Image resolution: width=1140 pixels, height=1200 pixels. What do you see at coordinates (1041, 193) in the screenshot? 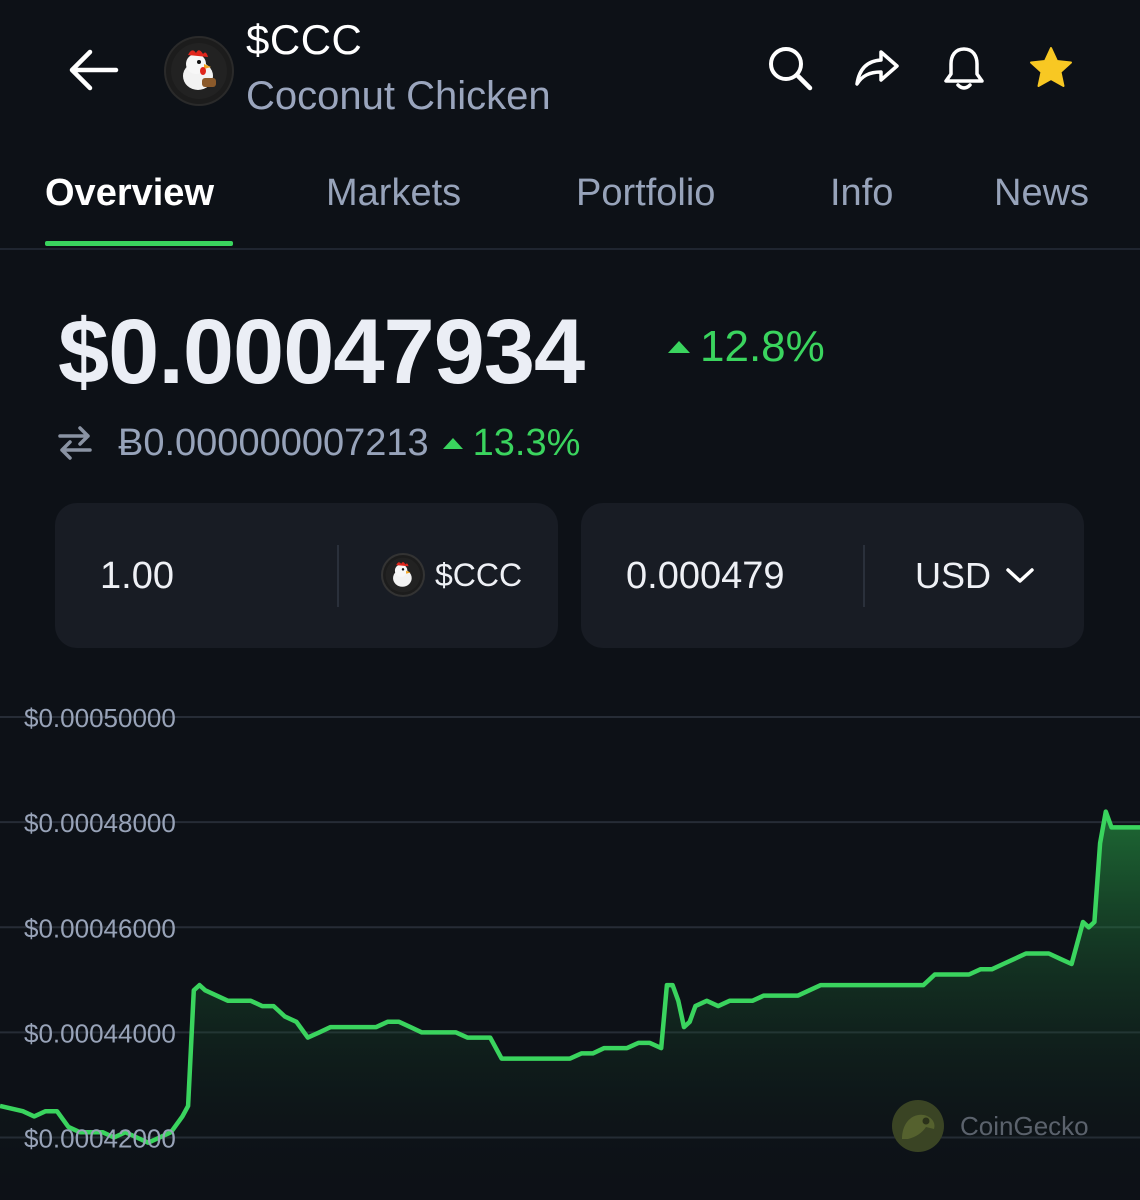
I see `tab-news: News` at bounding box center [1041, 193].